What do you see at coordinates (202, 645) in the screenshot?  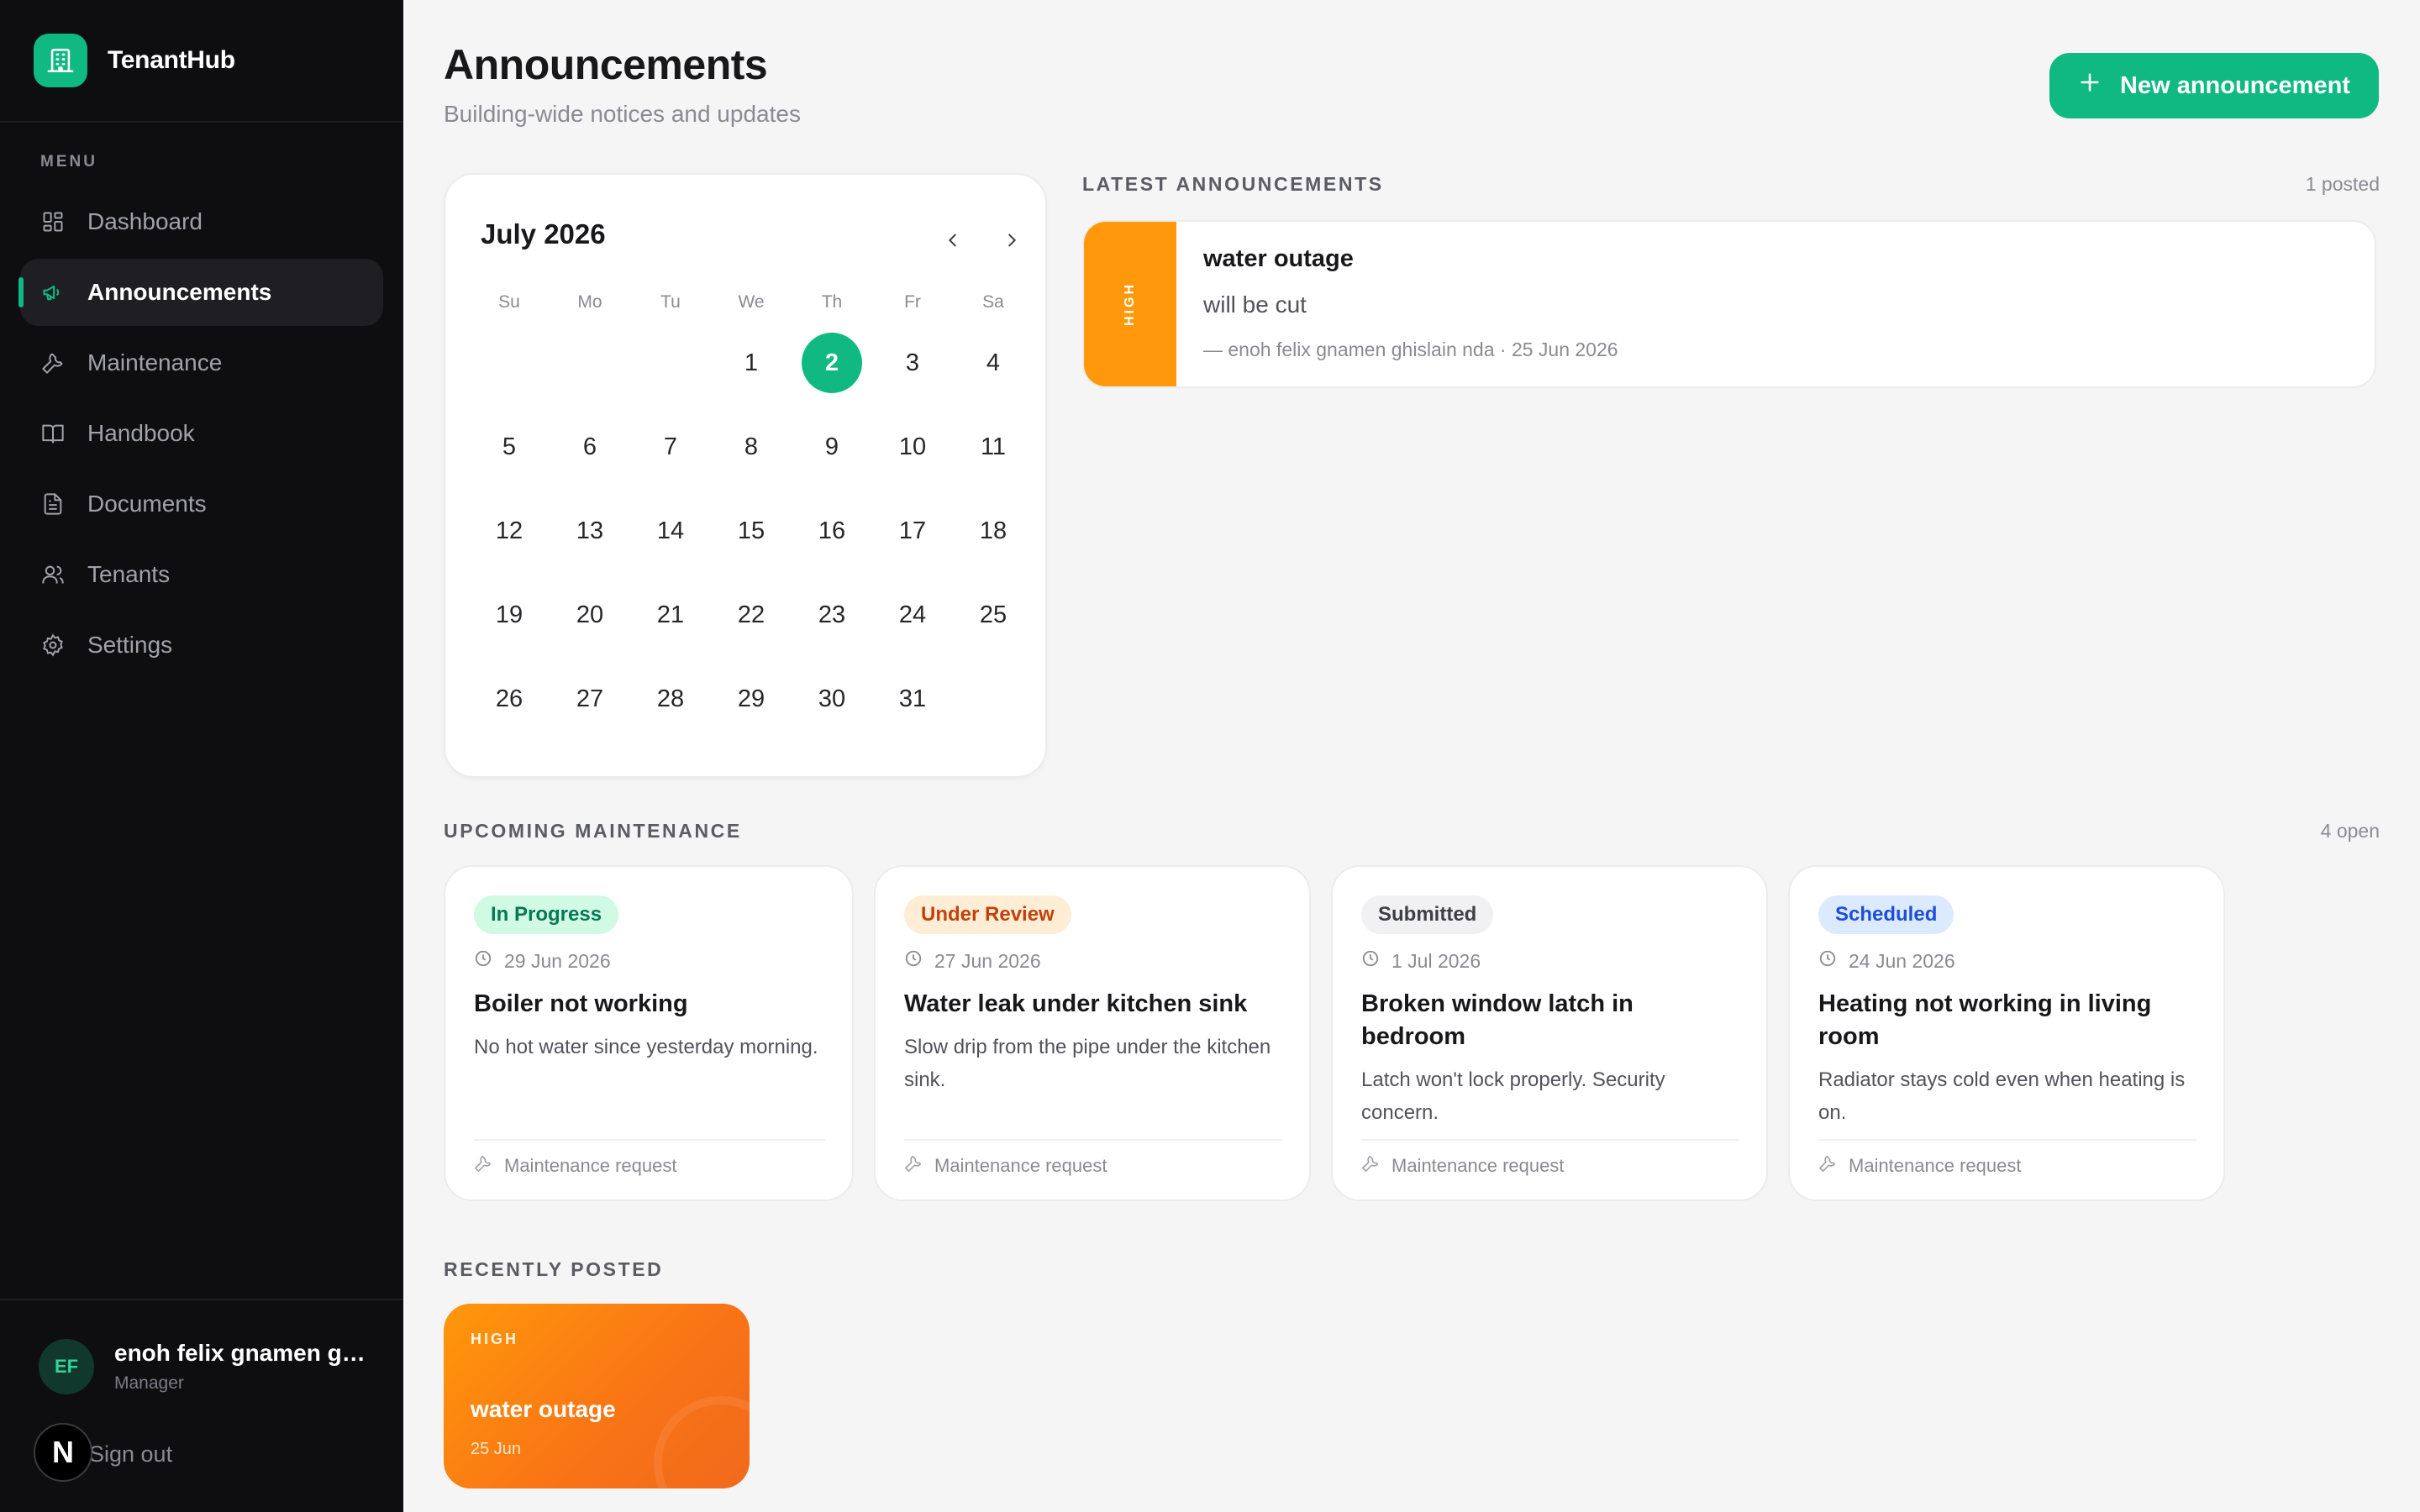 I see `sidebar-item-settings: Settings` at bounding box center [202, 645].